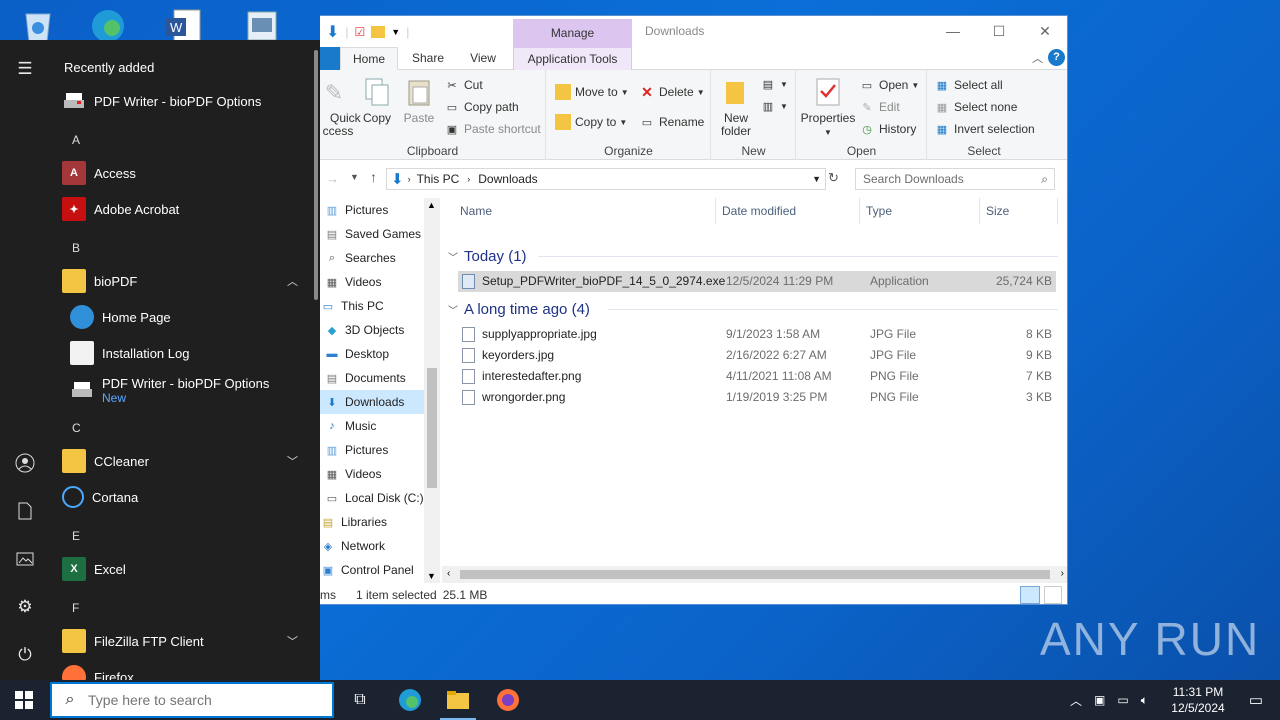 Image resolution: width=1280 pixels, height=720 pixels. I want to click on letter-c: C, so click(76, 428).